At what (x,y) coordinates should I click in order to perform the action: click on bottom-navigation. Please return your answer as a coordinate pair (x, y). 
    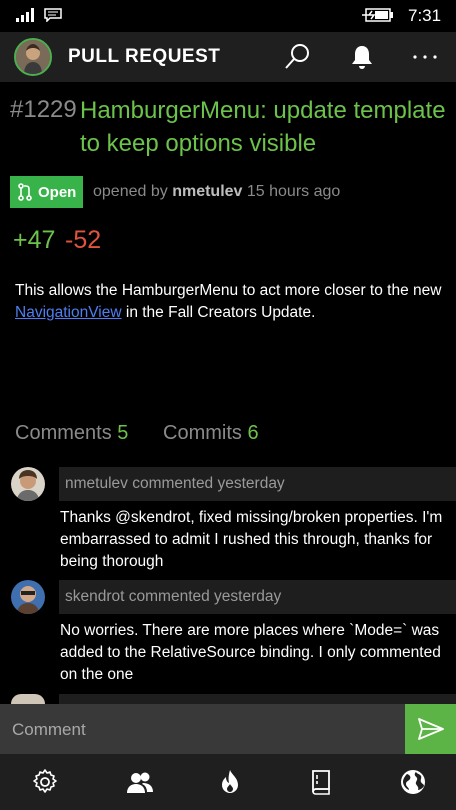
    Looking at the image, I should click on (228, 782).